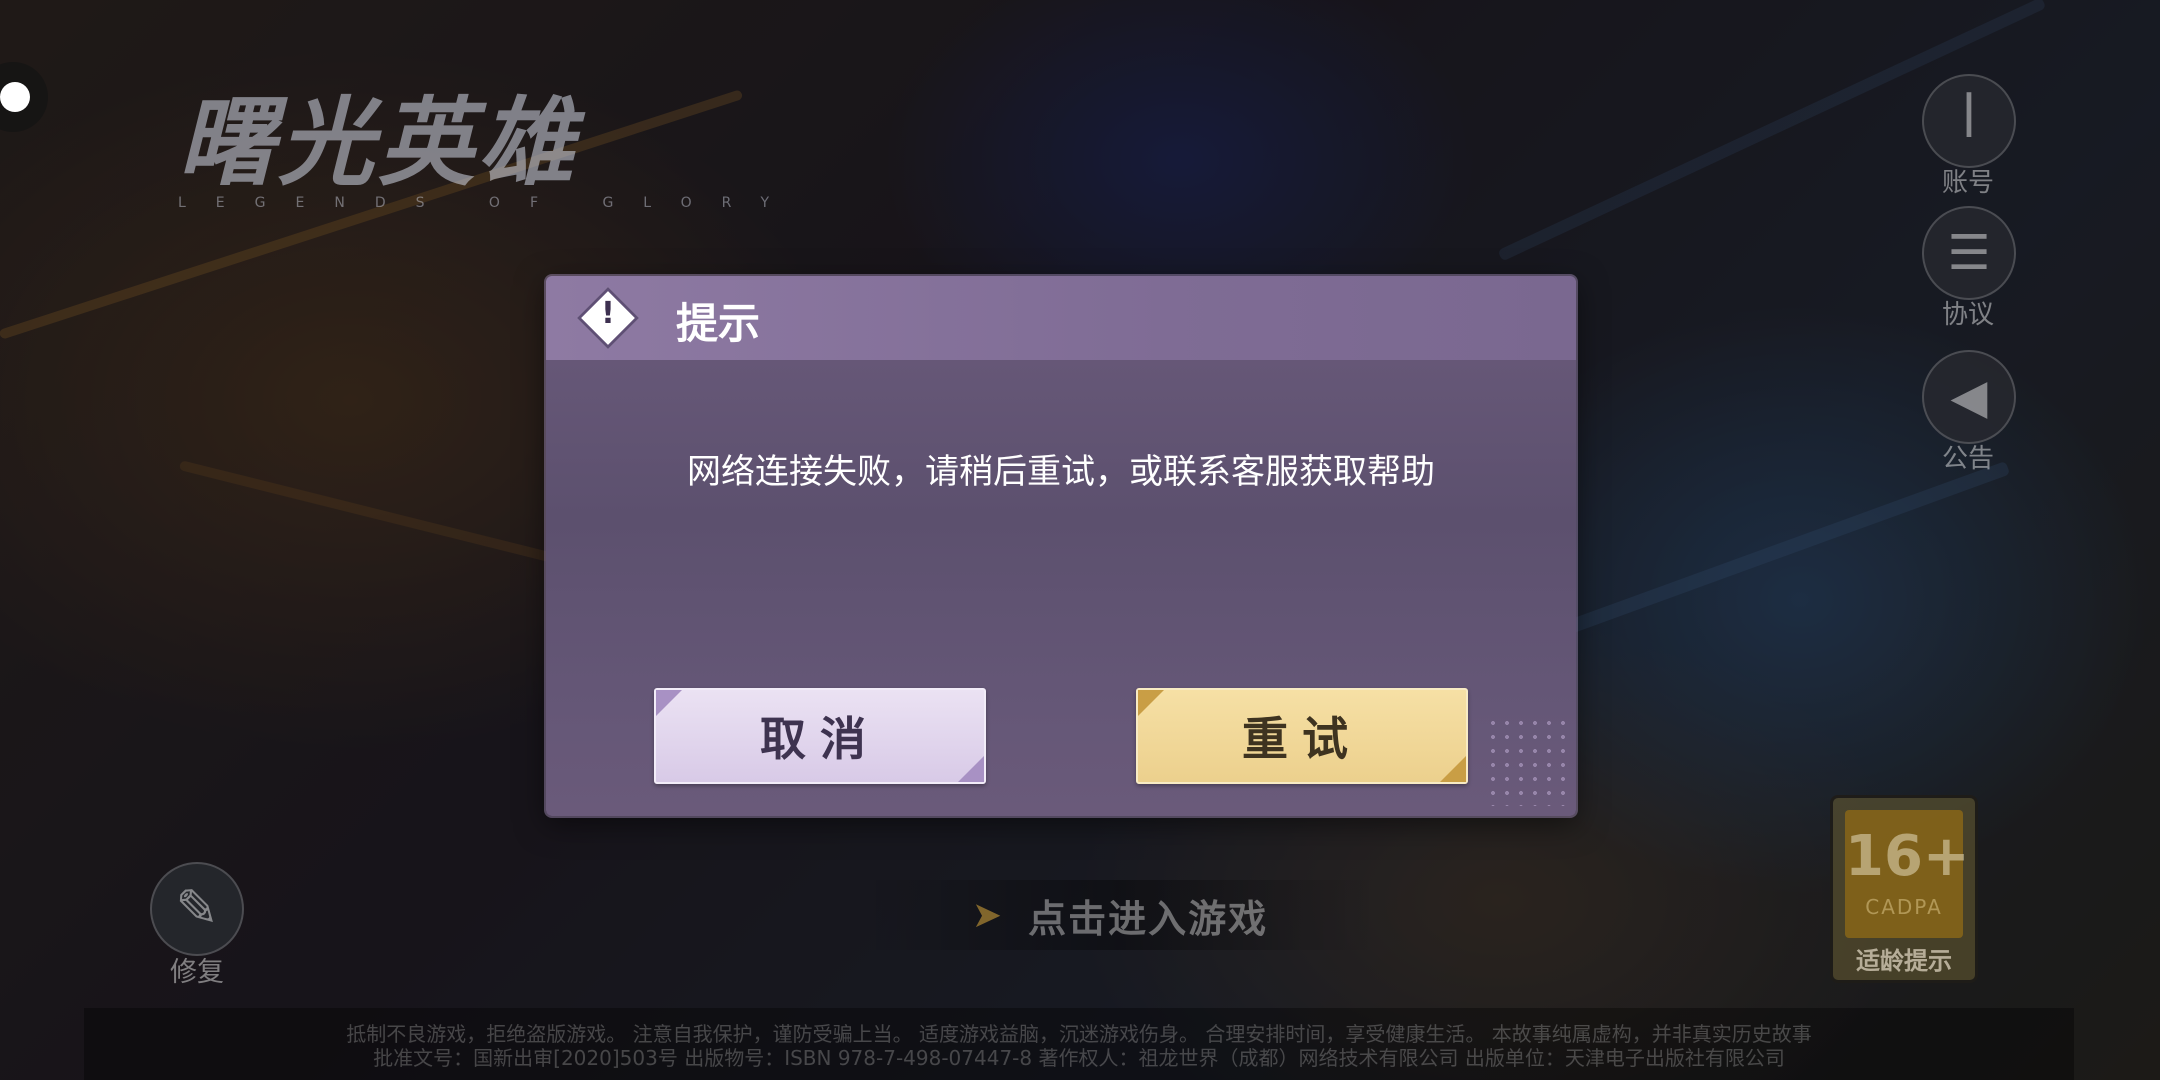 The image size is (2160, 1080). I want to click on repair-button: ✎ 修复, so click(197, 925).